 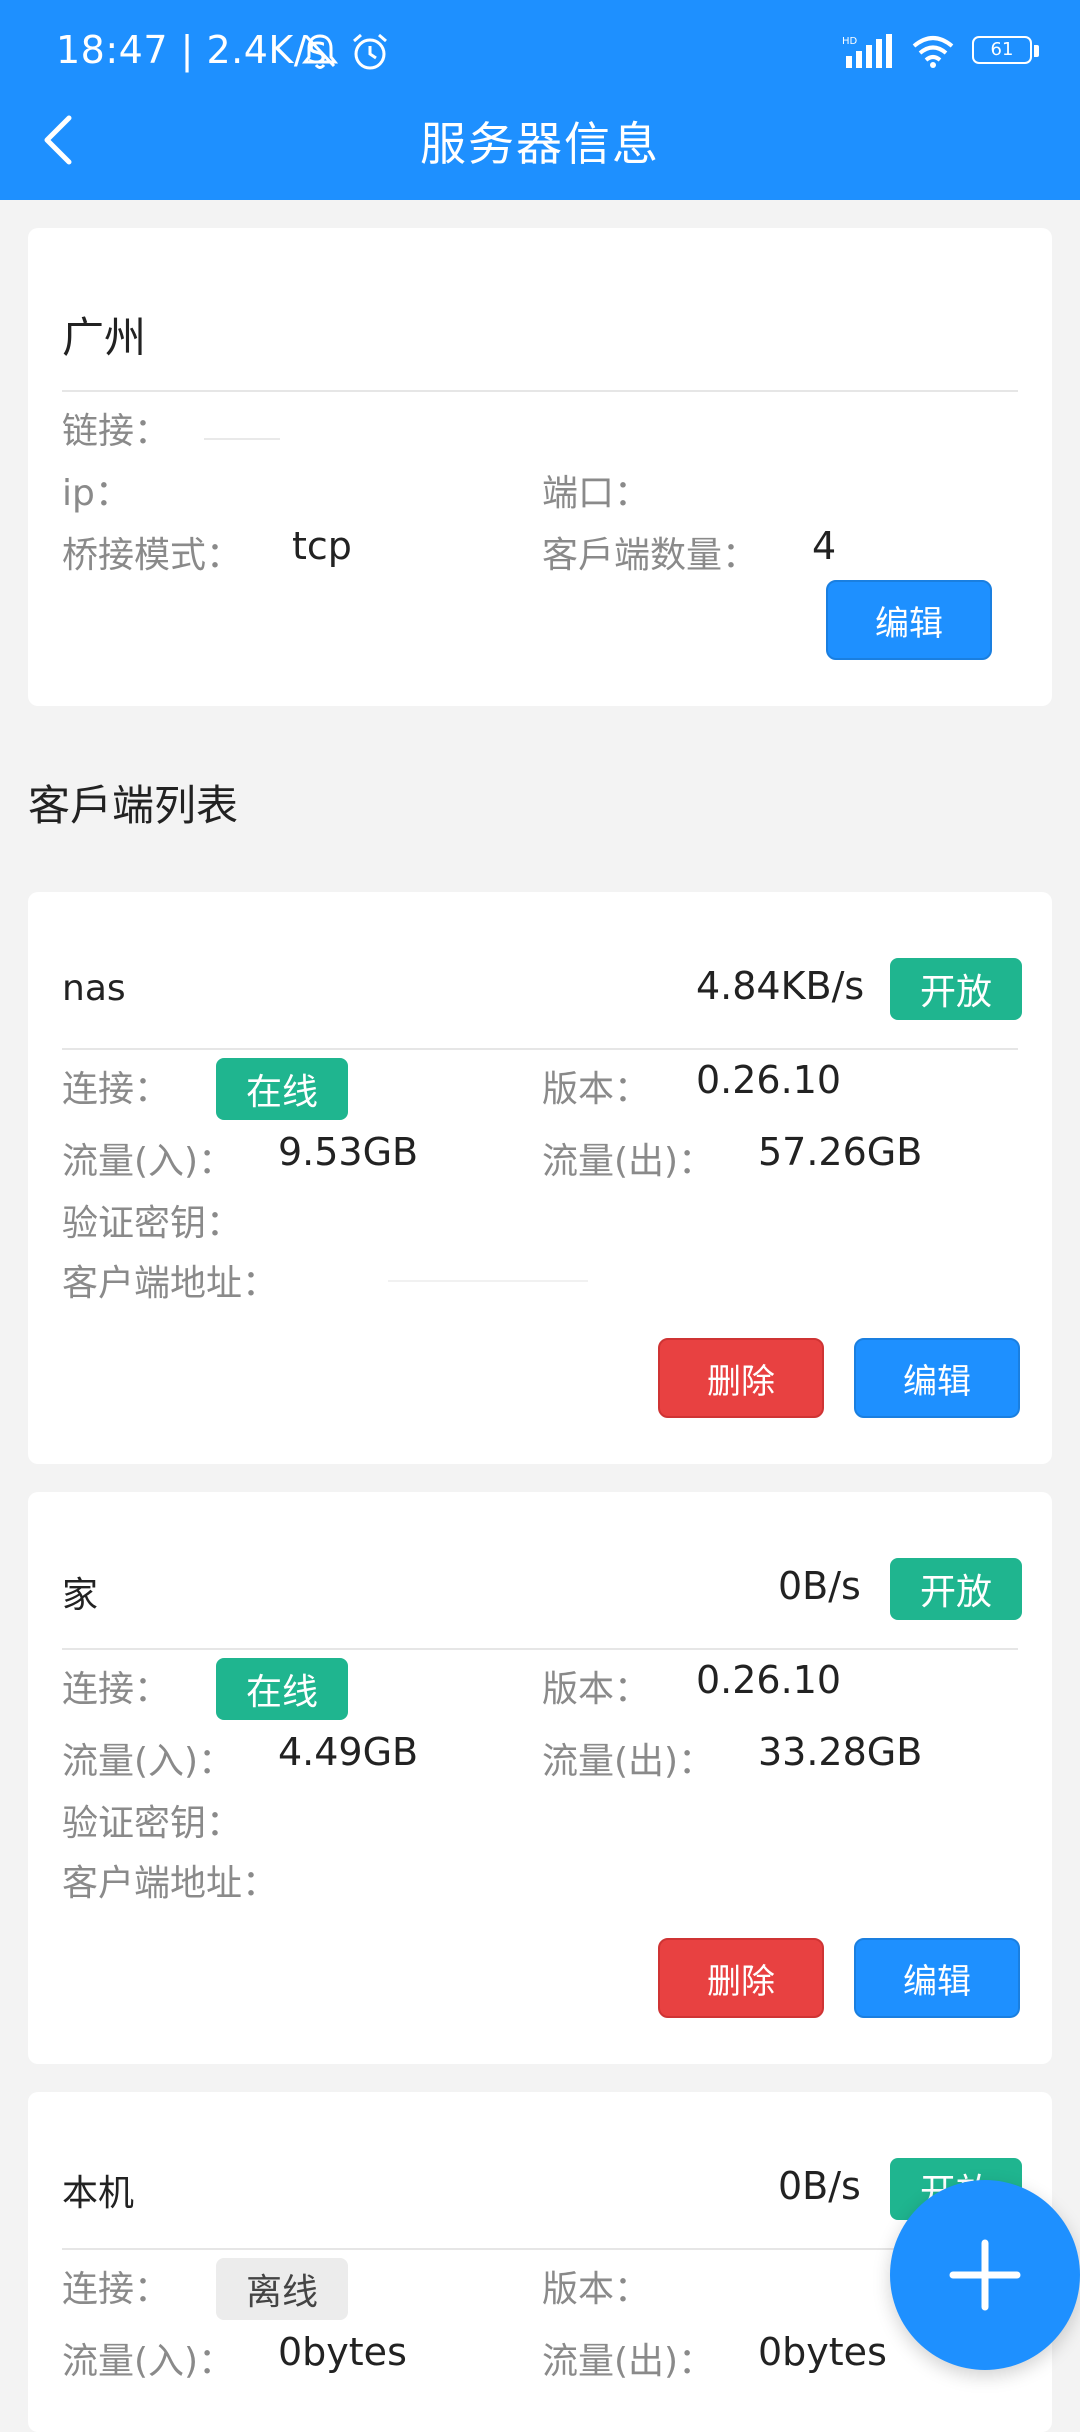 I want to click on mute-bell-icon, so click(x=320, y=51).